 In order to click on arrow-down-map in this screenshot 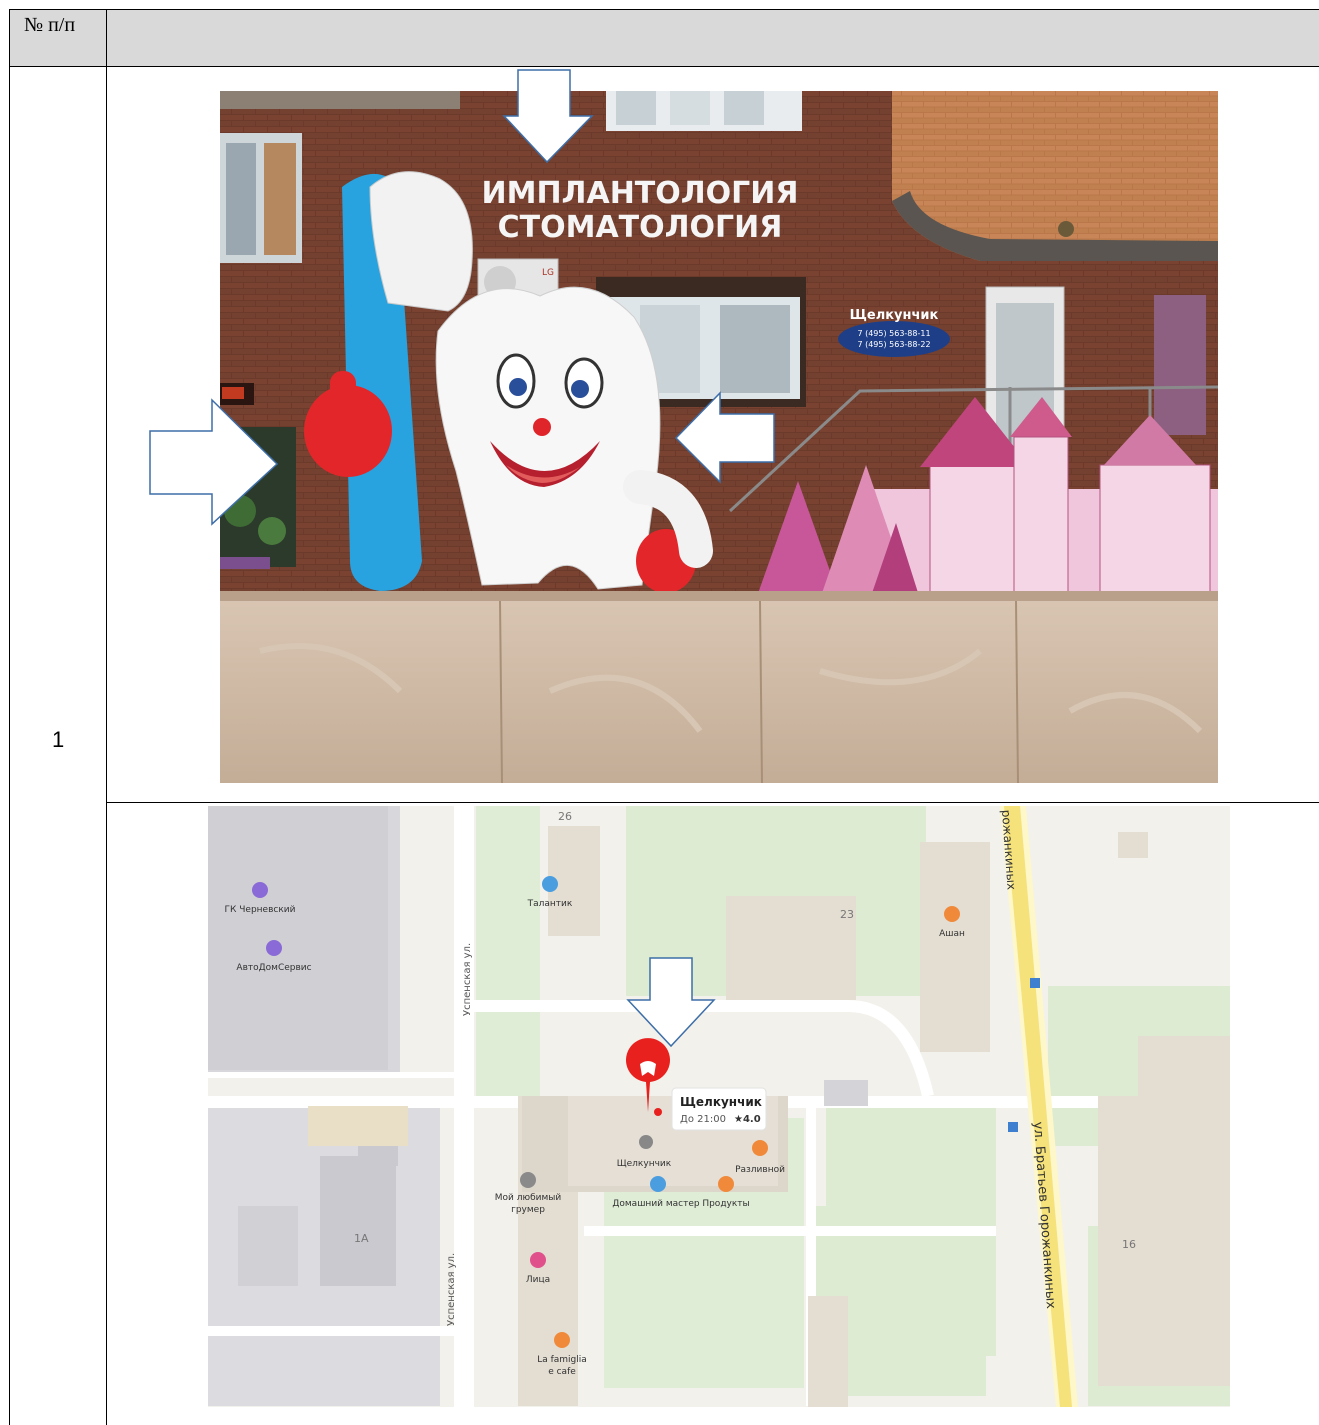, I will do `click(671, 1002)`.